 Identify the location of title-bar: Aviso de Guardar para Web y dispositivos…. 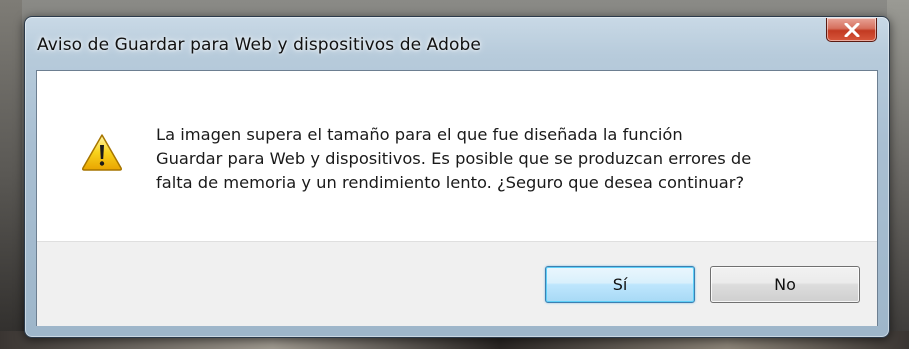
(457, 43).